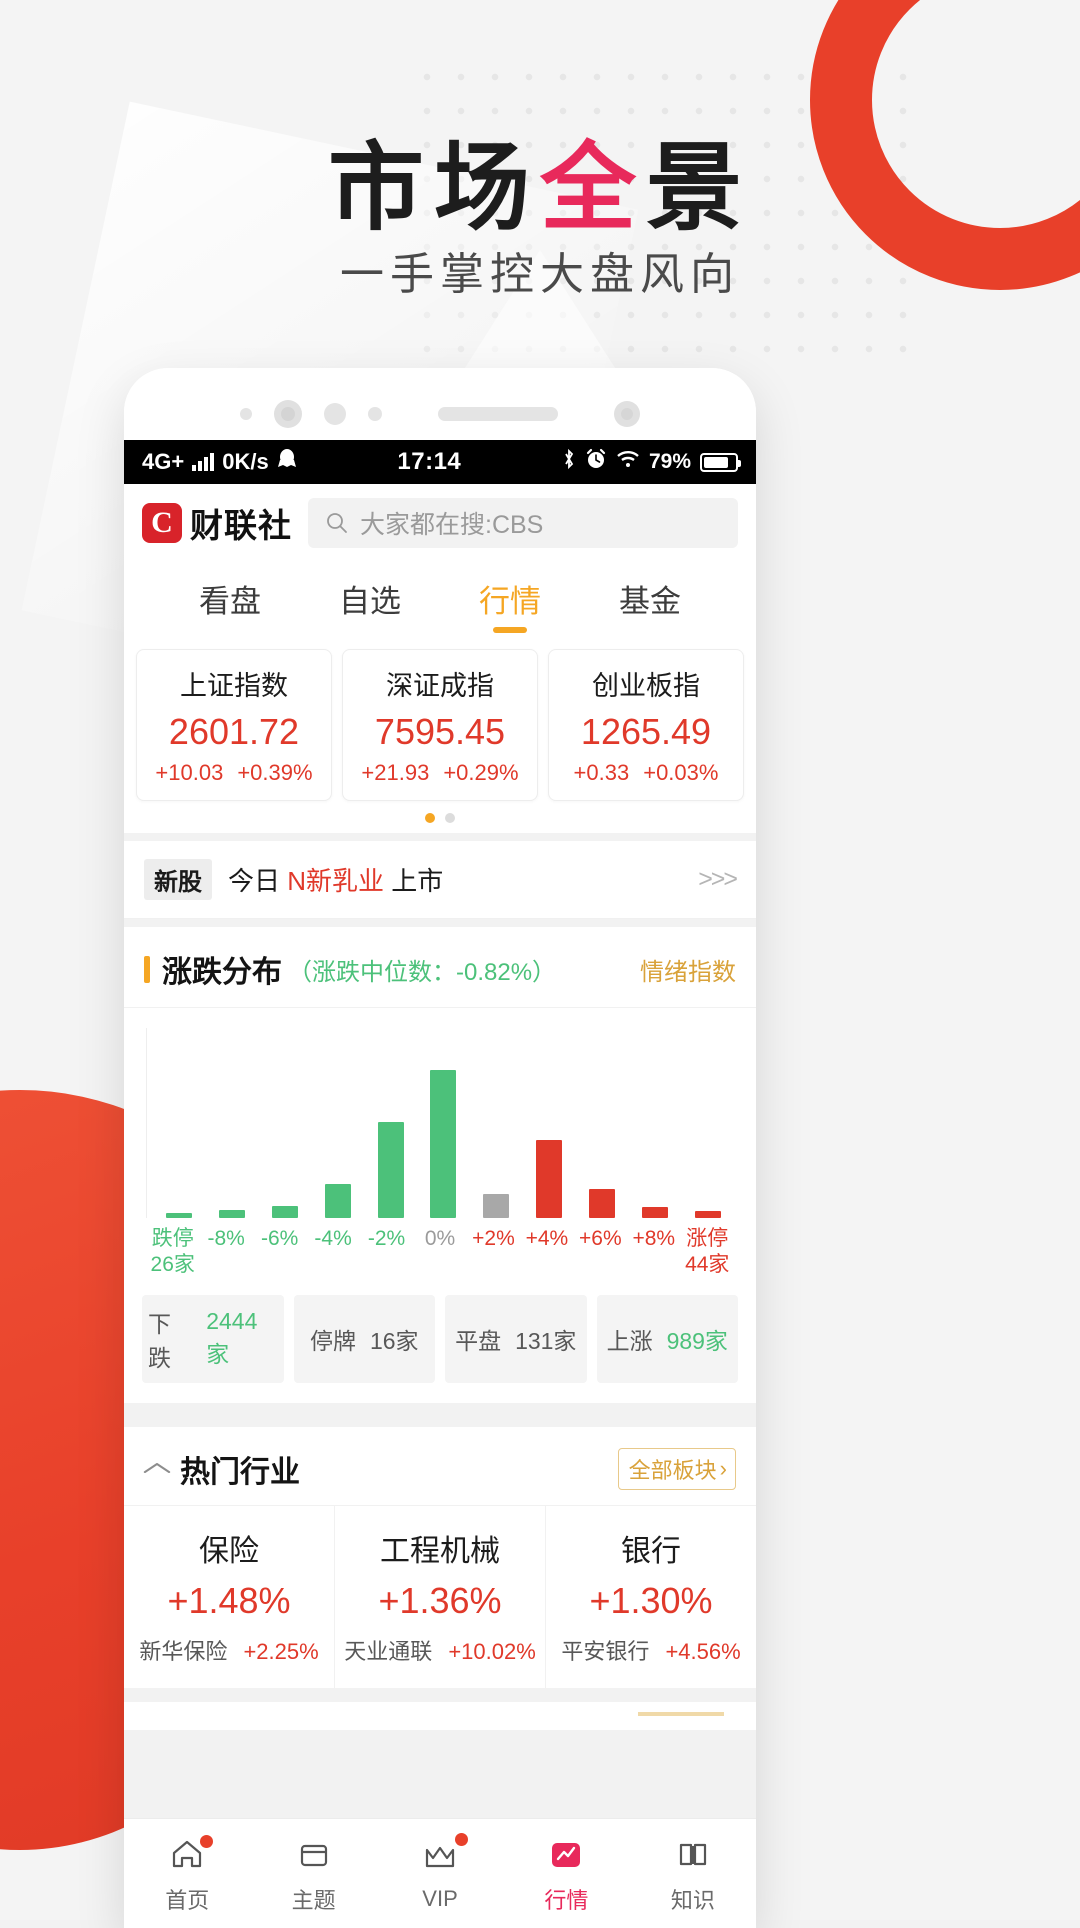 This screenshot has width=1080, height=1928. Describe the element at coordinates (388, 1651) in the screenshot. I see `leading-stock-name: 天业通联` at that location.